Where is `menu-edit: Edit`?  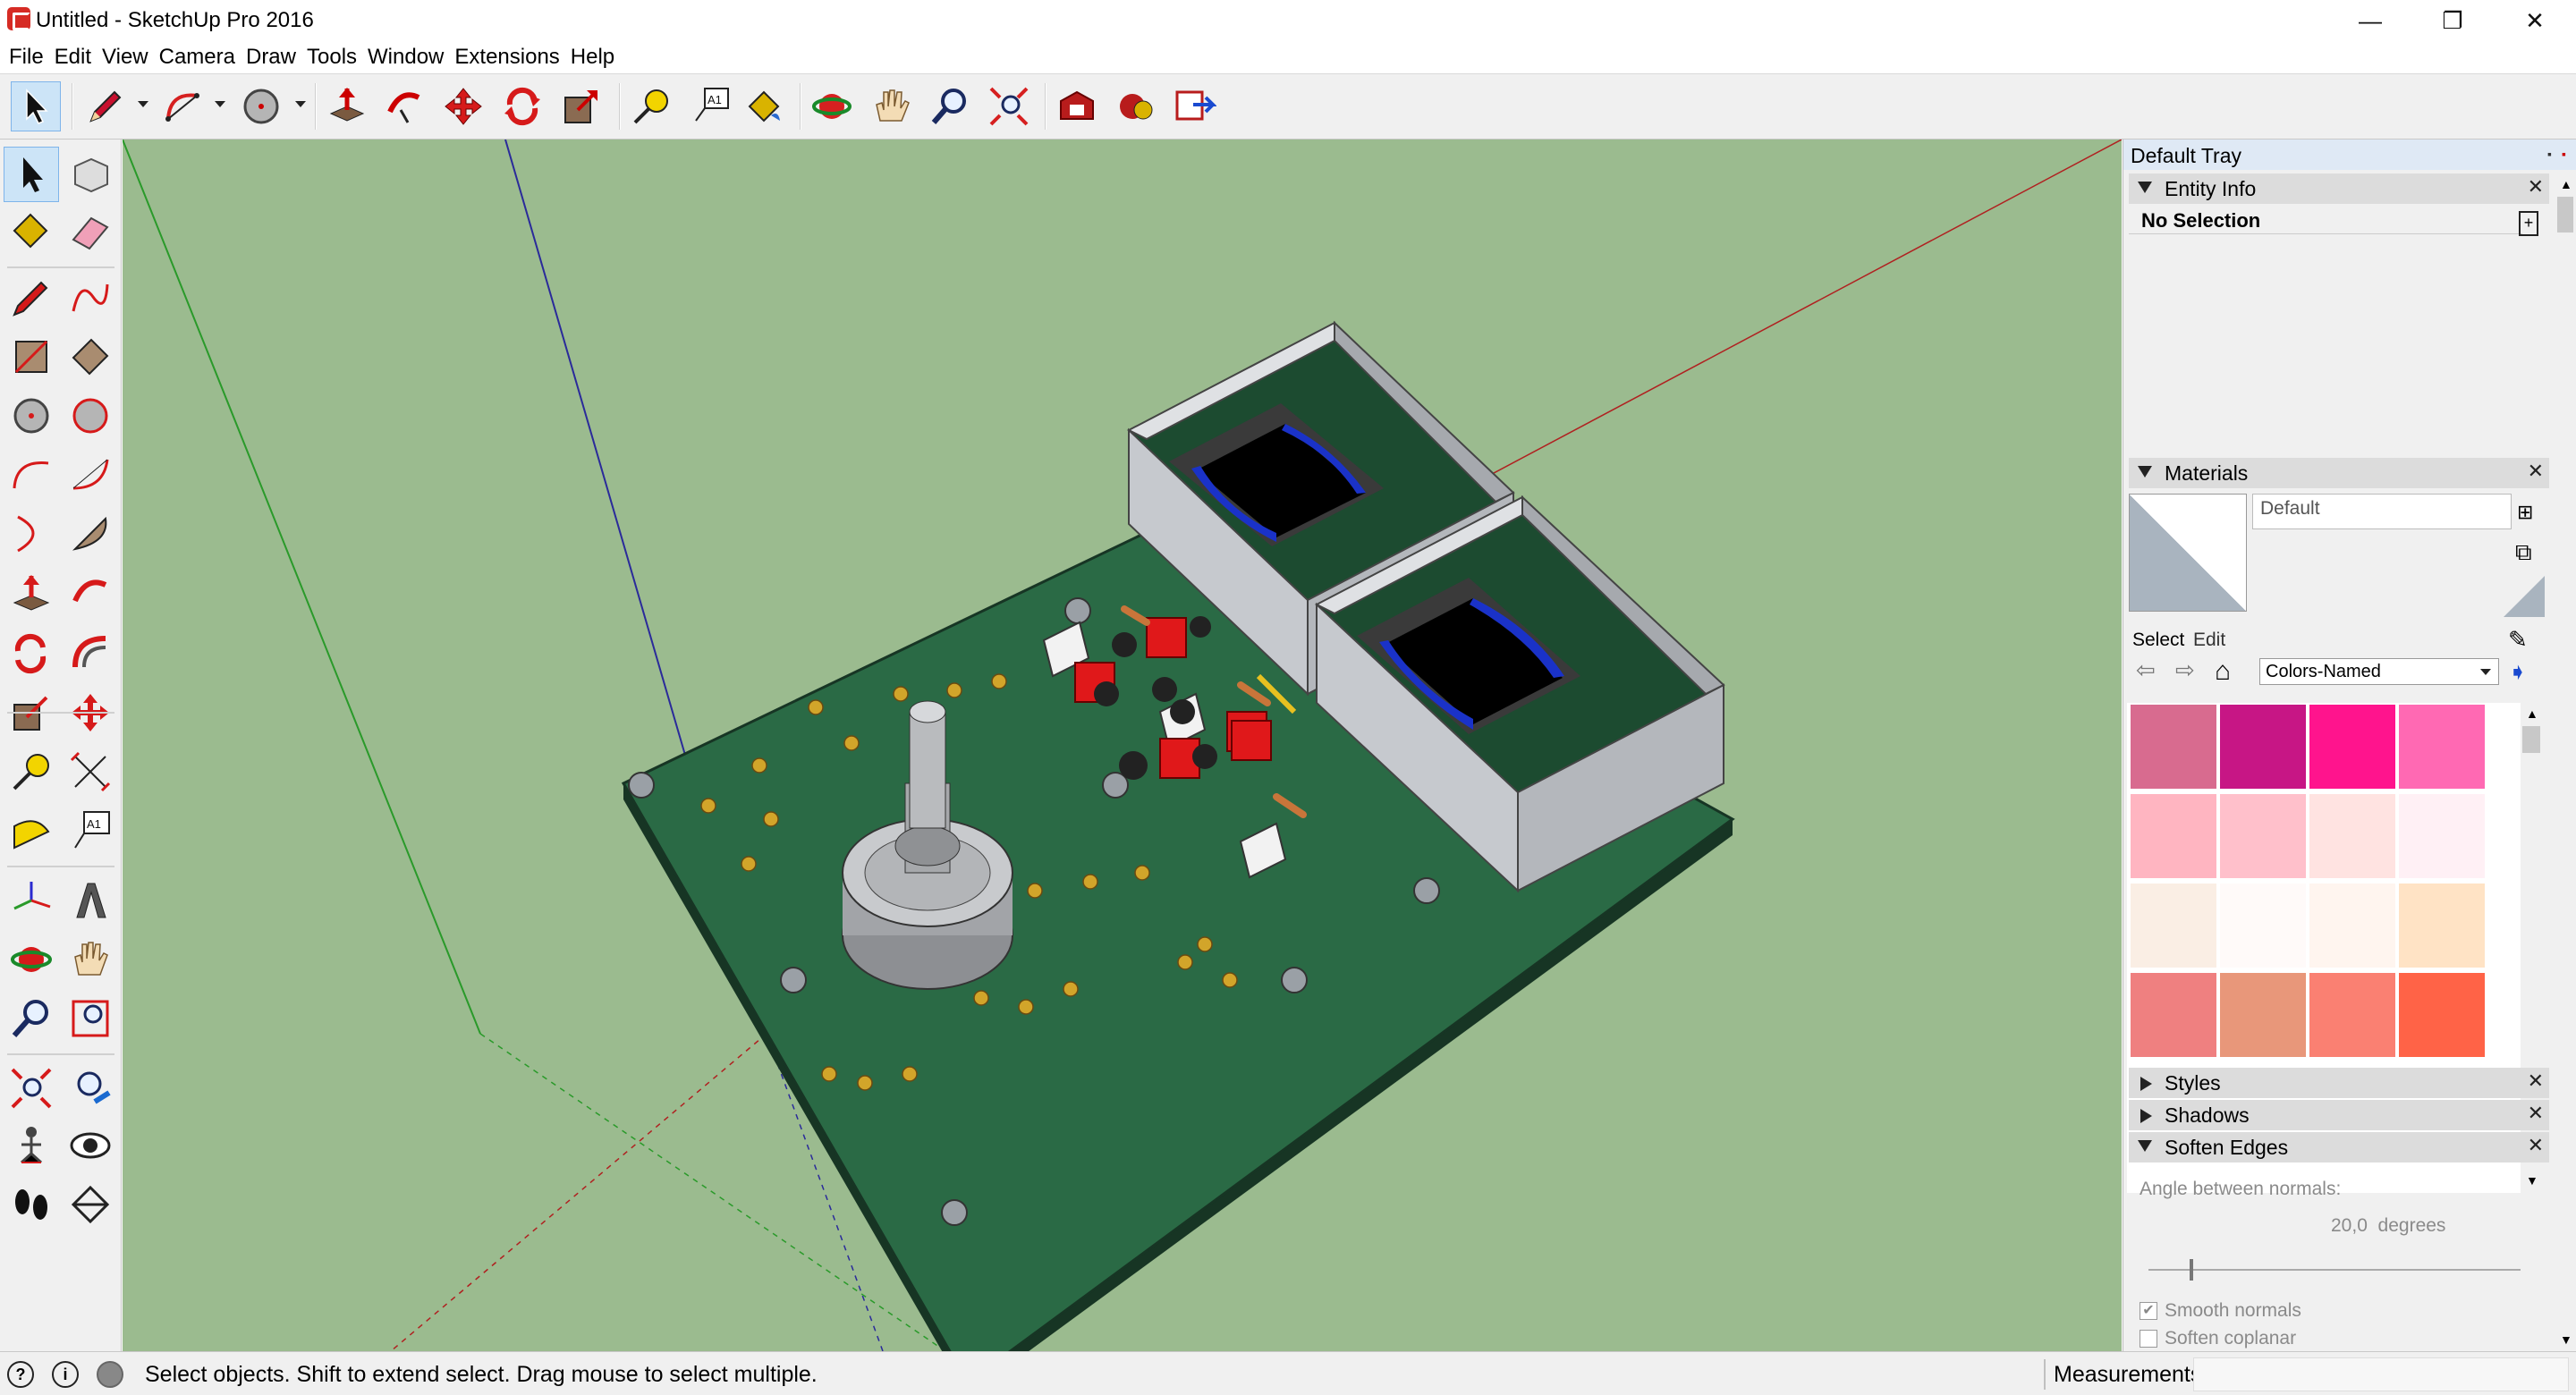 menu-edit: Edit is located at coordinates (74, 57).